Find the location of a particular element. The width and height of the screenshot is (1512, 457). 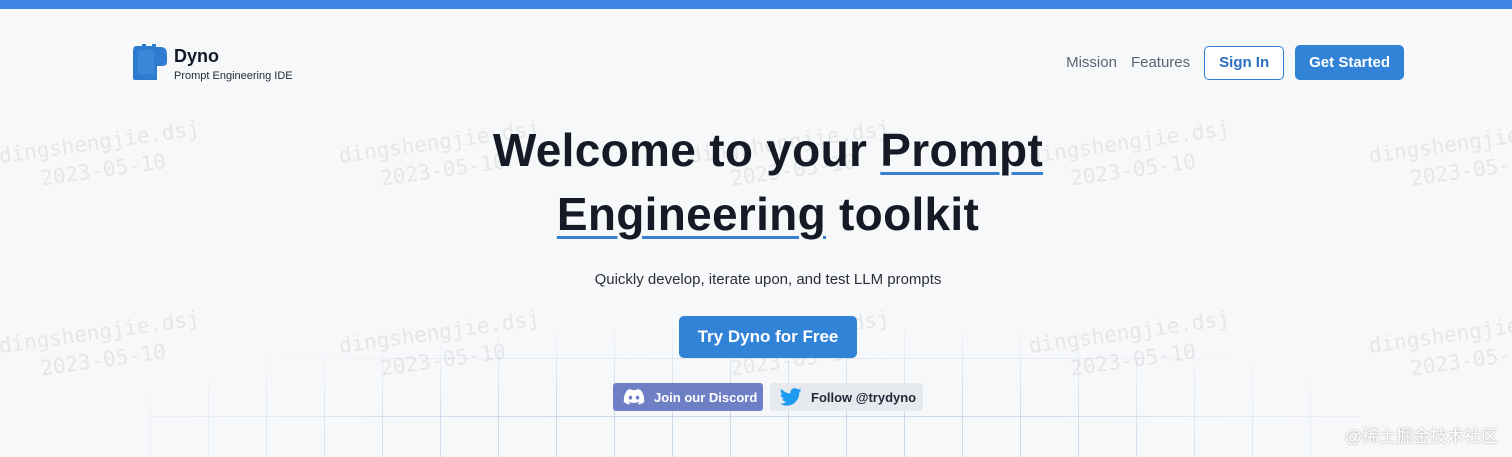

brand-name: Dyno is located at coordinates (196, 56).